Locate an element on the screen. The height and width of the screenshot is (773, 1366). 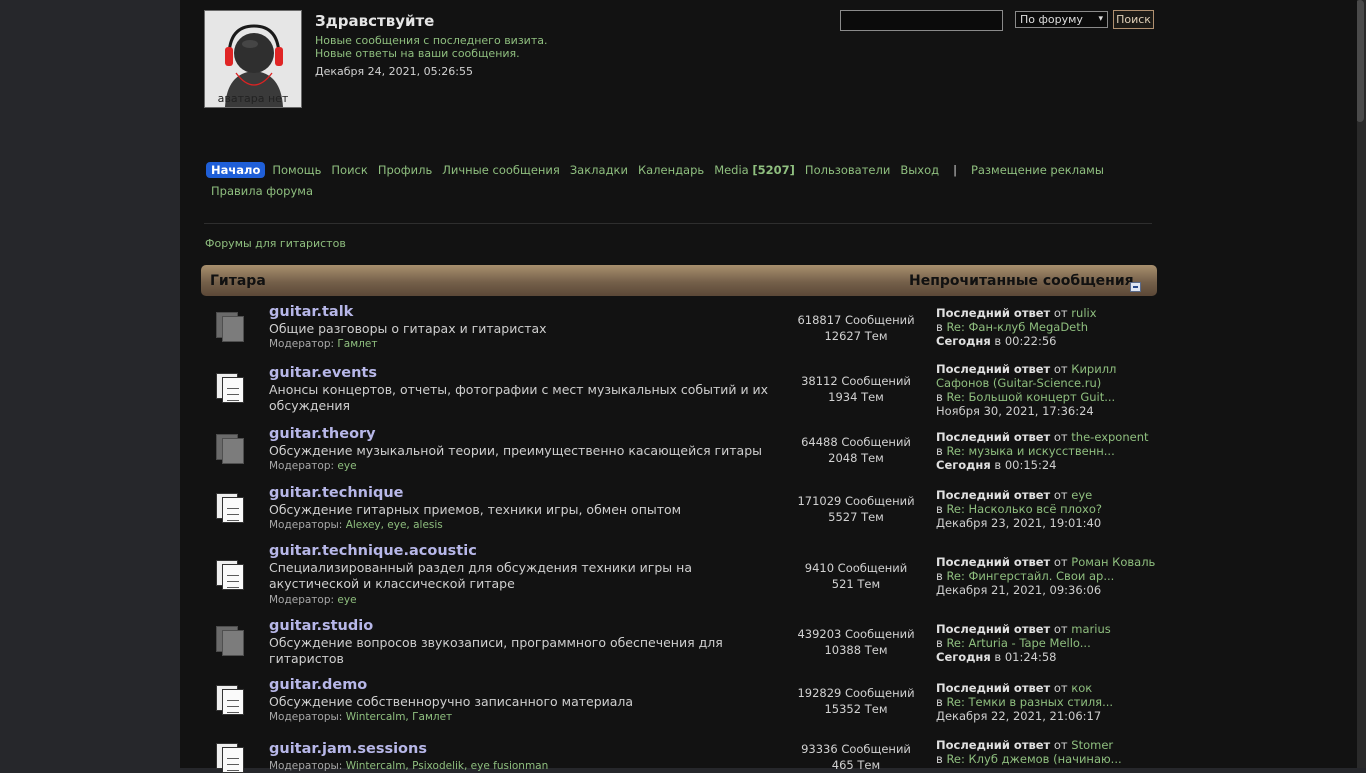
forum-title: guitar.talk is located at coordinates (311, 312).